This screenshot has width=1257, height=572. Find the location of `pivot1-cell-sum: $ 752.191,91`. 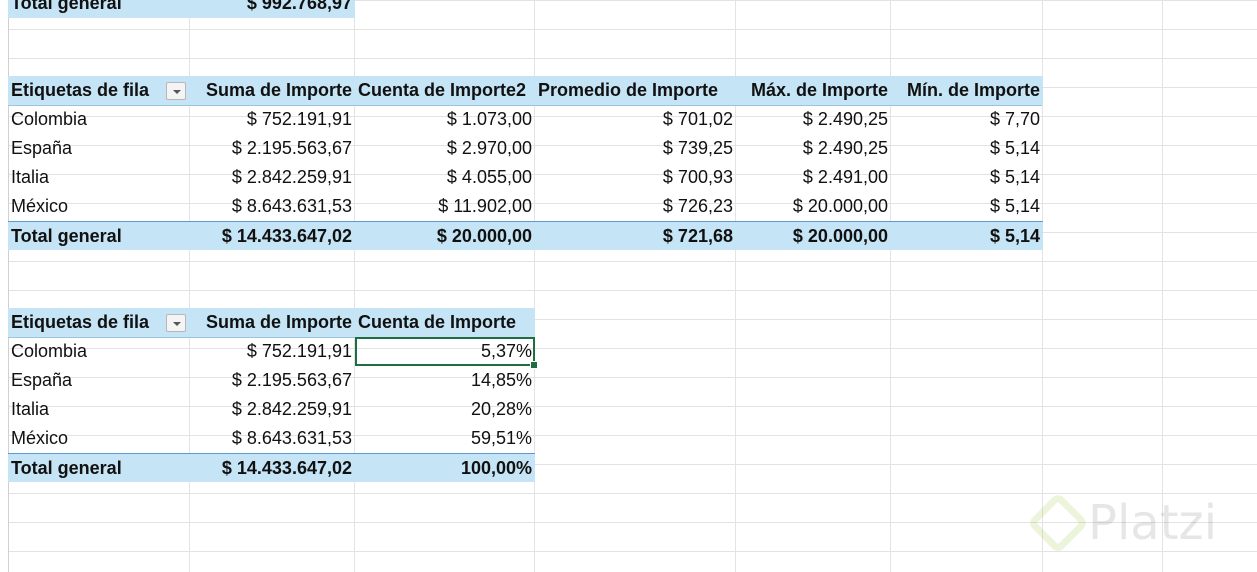

pivot1-cell-sum: $ 752.191,91 is located at coordinates (272, 119).